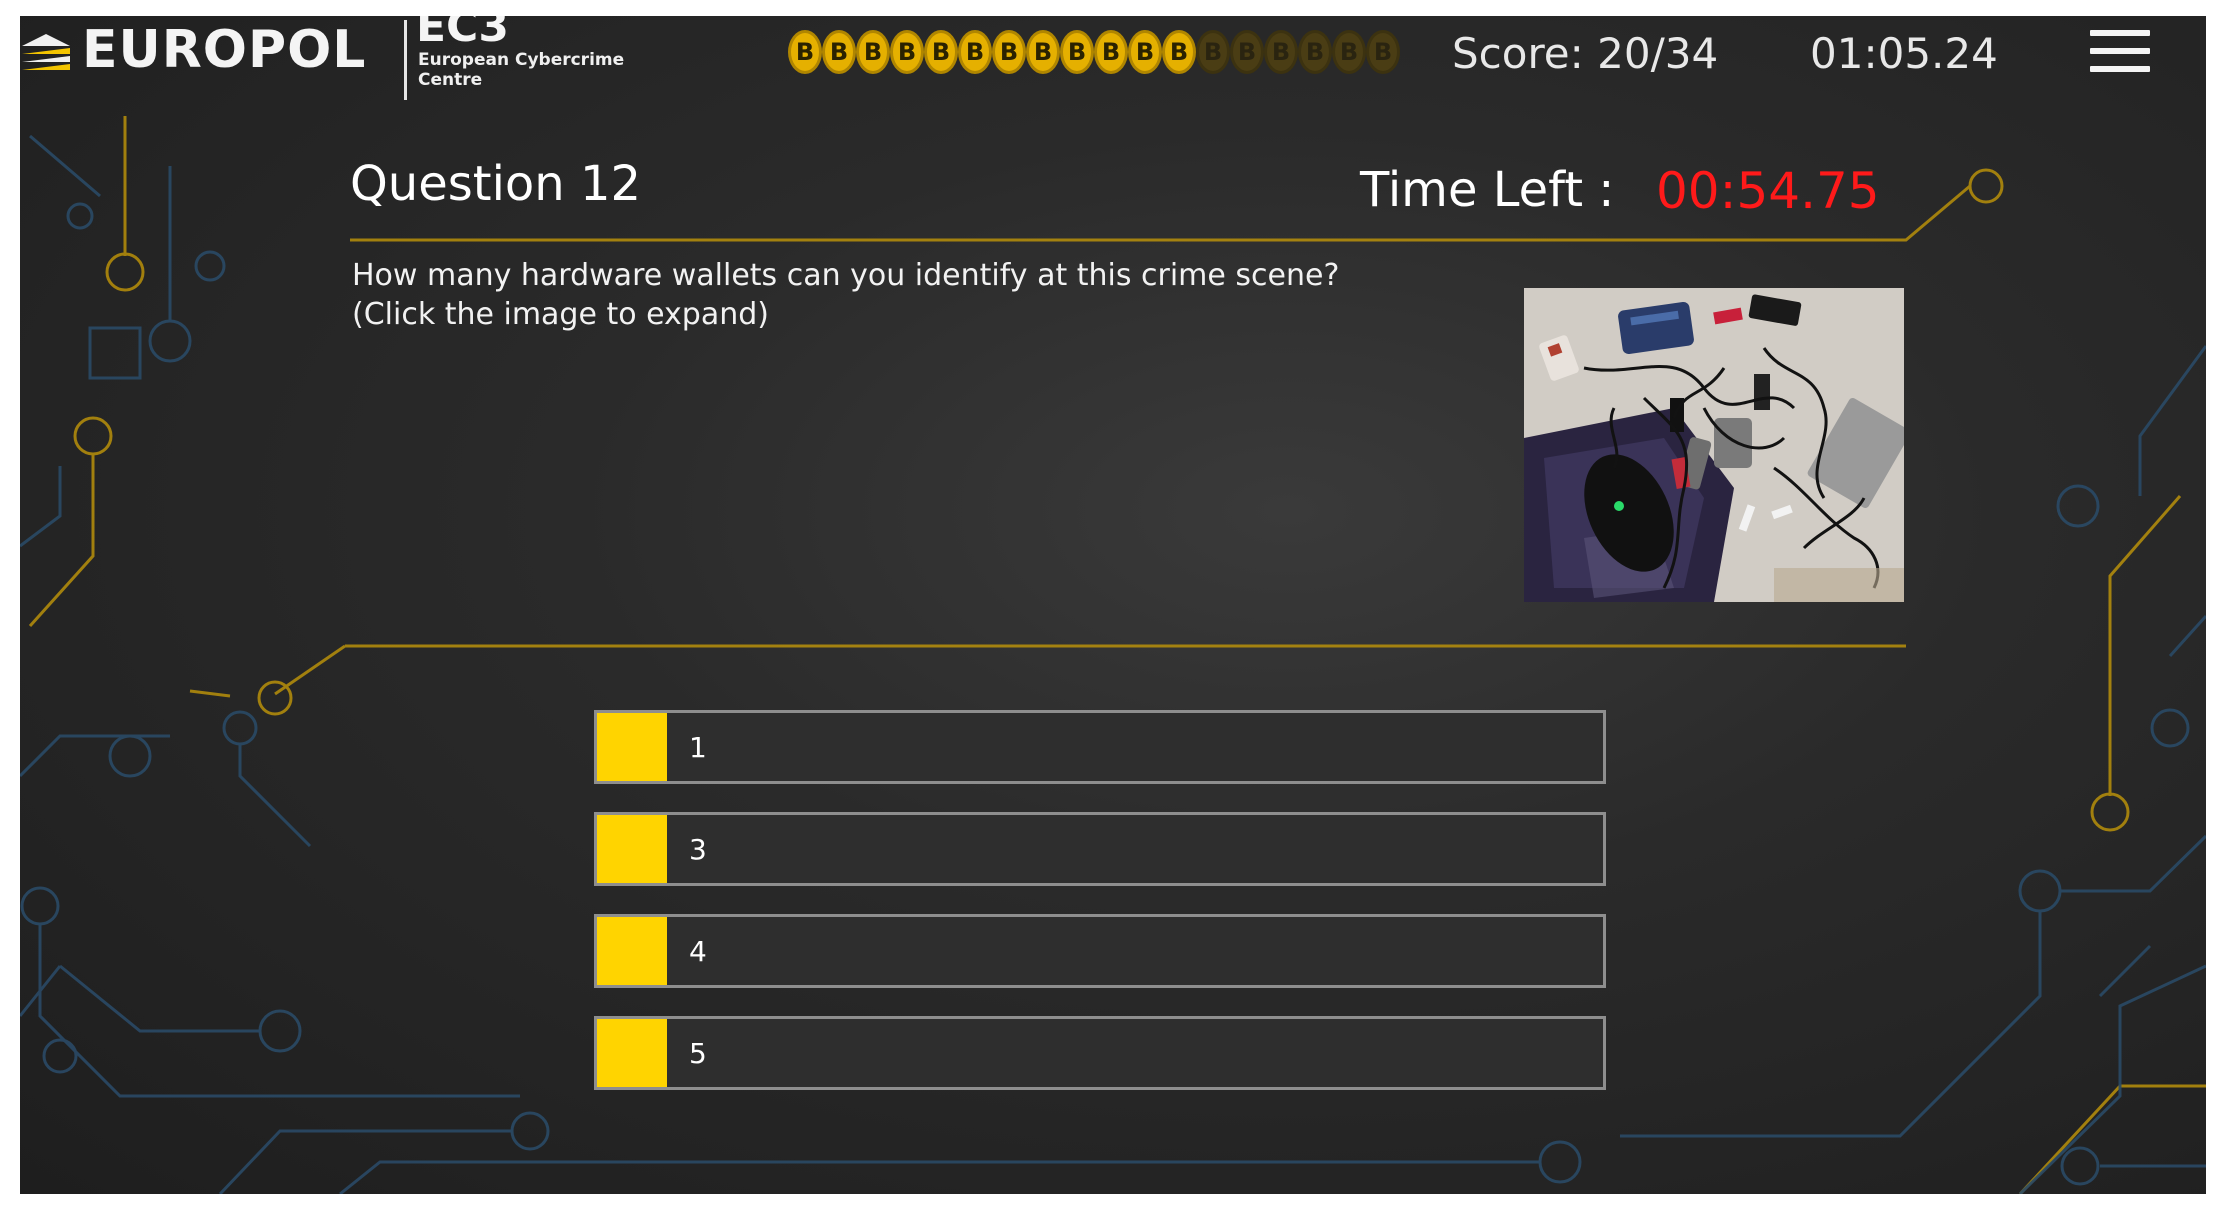  What do you see at coordinates (698, 849) in the screenshot?
I see `answer-label: 3` at bounding box center [698, 849].